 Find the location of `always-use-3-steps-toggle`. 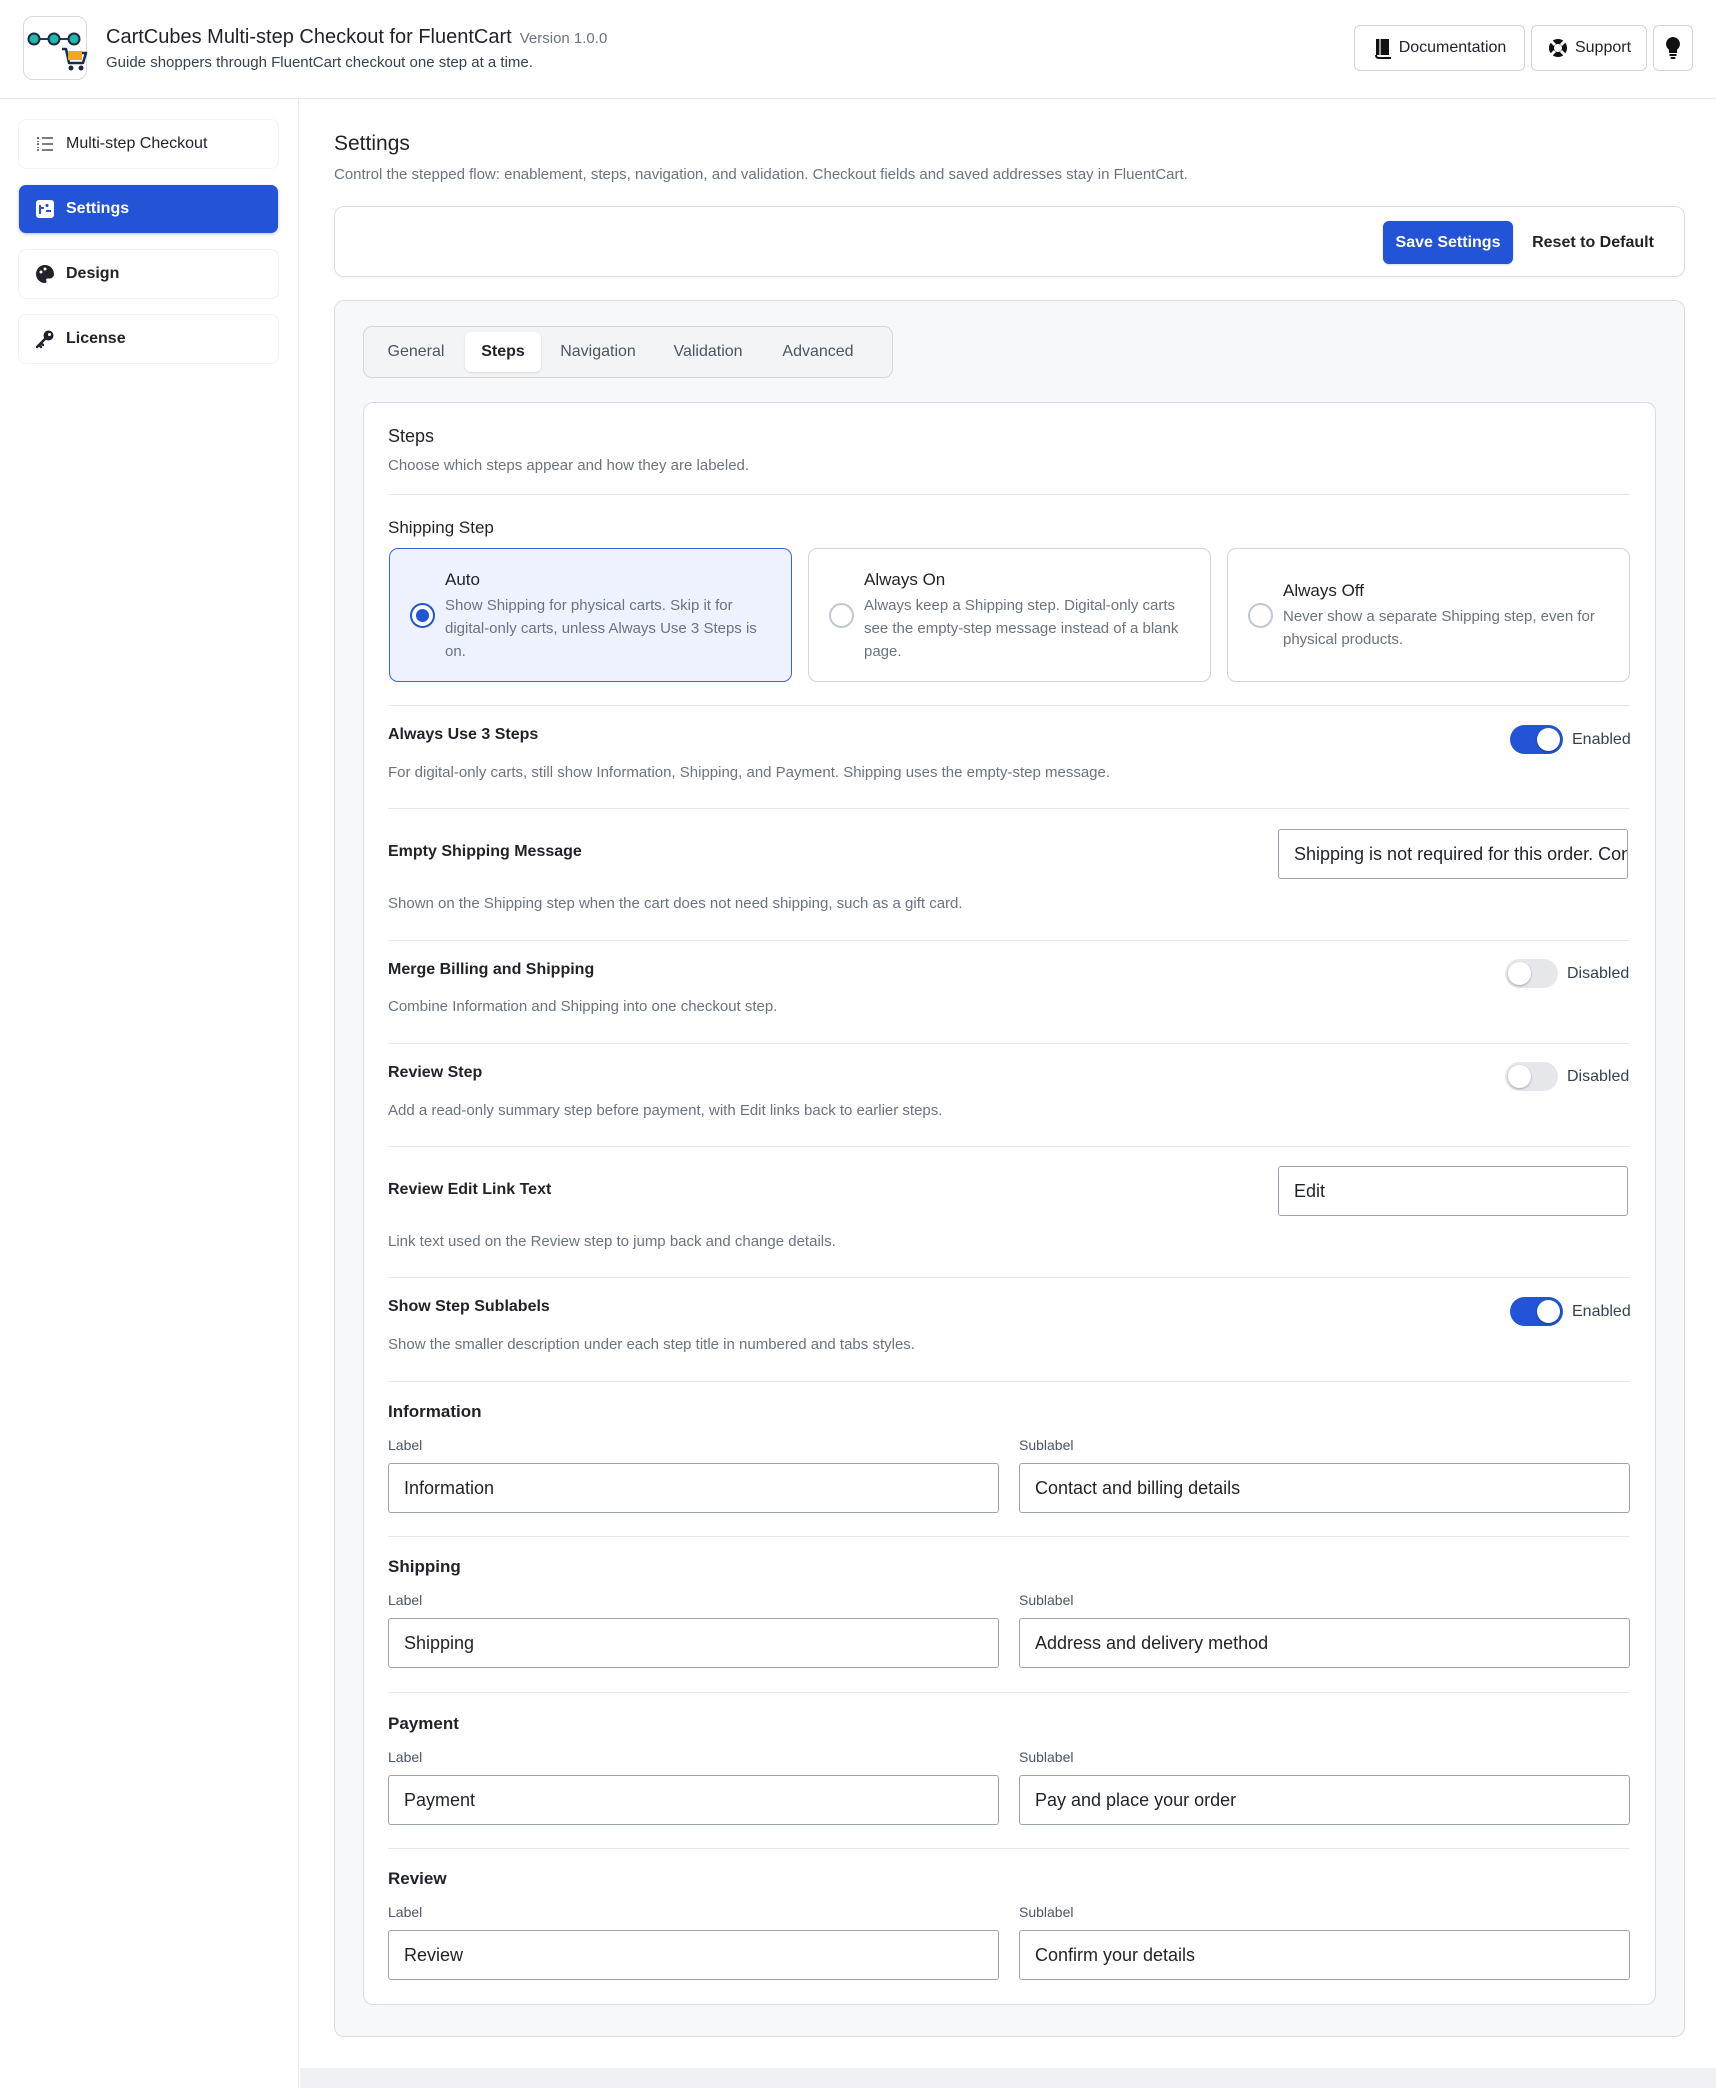

always-use-3-steps-toggle is located at coordinates (1536, 739).